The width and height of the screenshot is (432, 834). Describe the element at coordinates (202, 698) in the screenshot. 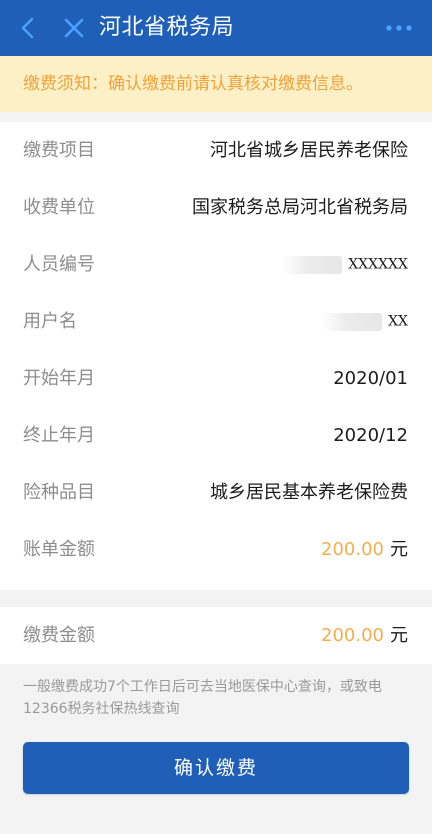

I see `query-tip: 一般缴费成功7个工作日后可去当地医保中心查询，或致电12366税务社保热线查询` at that location.